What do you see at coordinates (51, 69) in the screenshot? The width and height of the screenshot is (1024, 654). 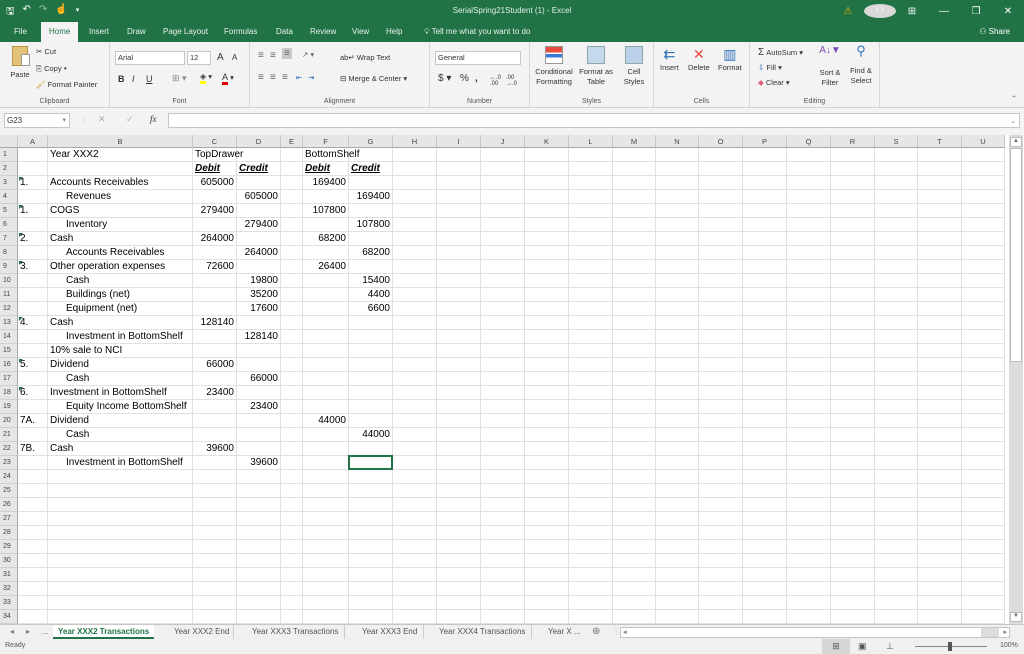 I see `copy-button: ⎘ Copy ▾` at bounding box center [51, 69].